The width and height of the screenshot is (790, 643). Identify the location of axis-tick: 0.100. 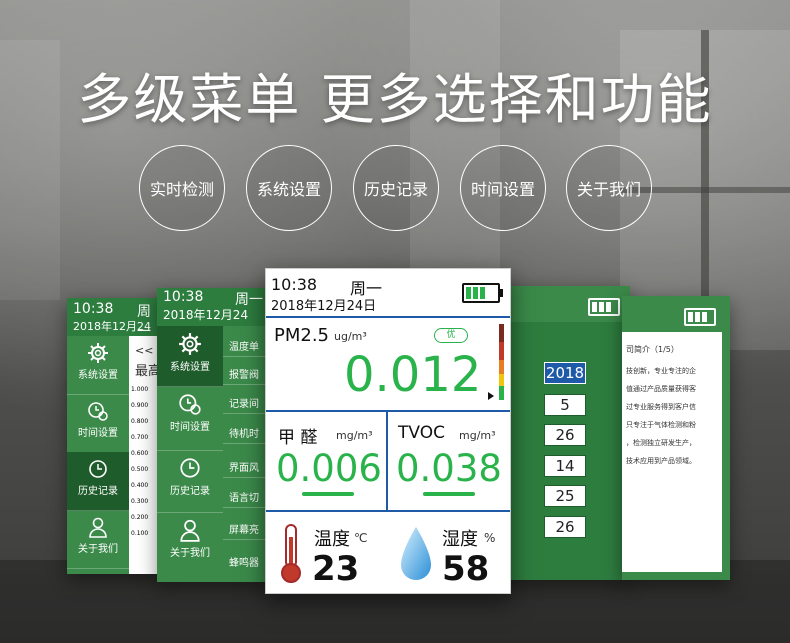
(140, 533).